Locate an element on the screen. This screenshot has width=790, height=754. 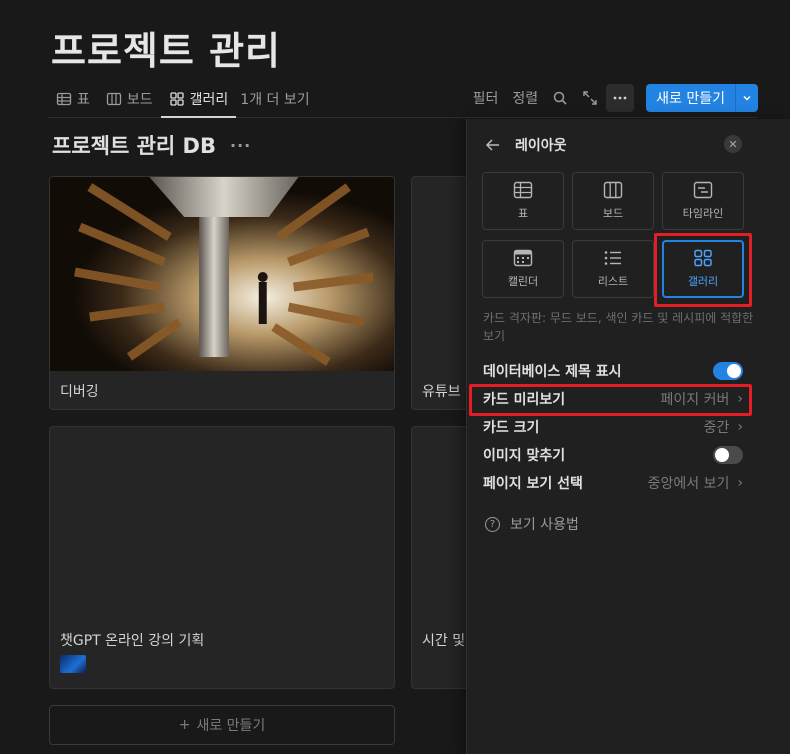
option-label: 데이터베이스 제목 표시 is located at coordinates (552, 372).